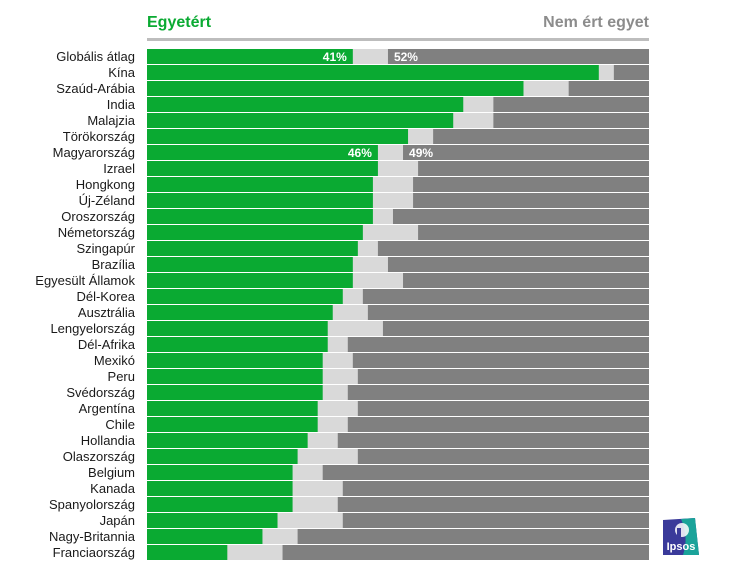 This screenshot has width=732, height=575. What do you see at coordinates (122, 72) in the screenshot?
I see `category-label: Kína` at bounding box center [122, 72].